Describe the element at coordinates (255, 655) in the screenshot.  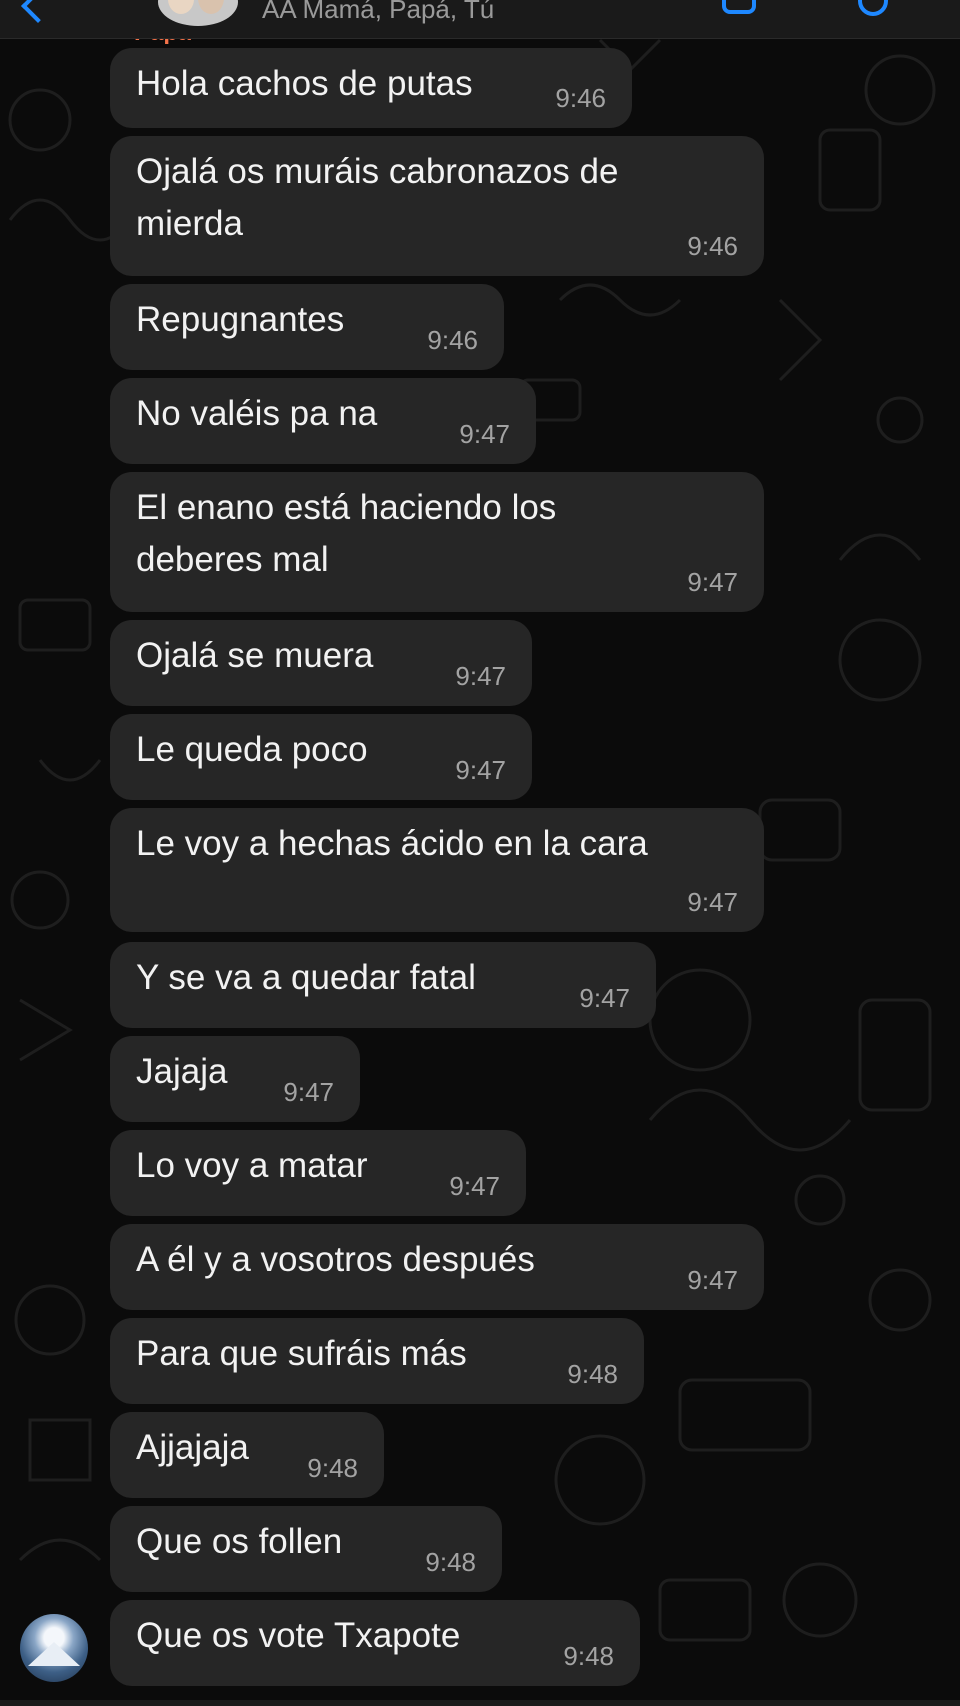
I see `message-text: Ojalá se muera` at that location.